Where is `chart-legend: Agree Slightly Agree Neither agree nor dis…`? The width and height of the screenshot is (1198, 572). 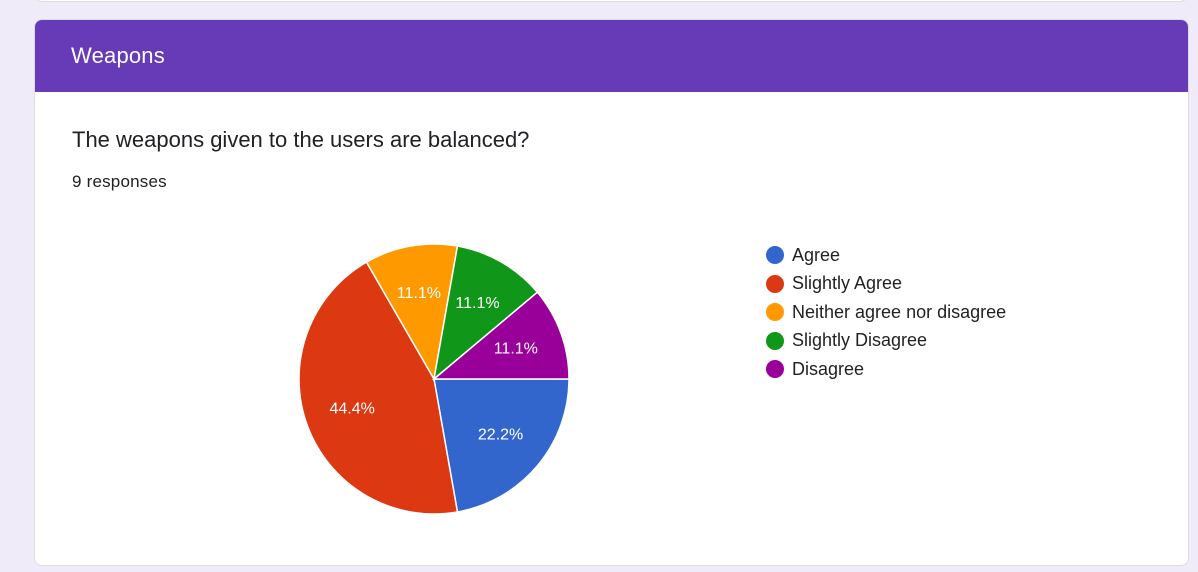 chart-legend: Agree Slightly Agree Neither agree nor dis… is located at coordinates (886, 312).